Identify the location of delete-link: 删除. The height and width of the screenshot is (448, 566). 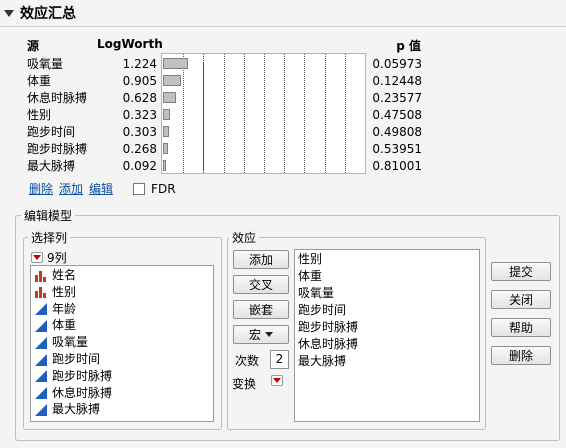
(41, 188).